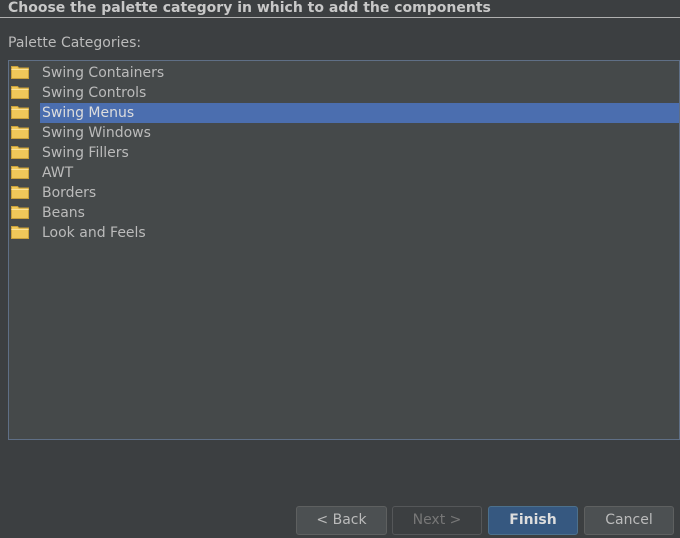 The image size is (680, 538). Describe the element at coordinates (344, 233) in the screenshot. I see `tree-item-look-and-feels: Look and Feels` at that location.